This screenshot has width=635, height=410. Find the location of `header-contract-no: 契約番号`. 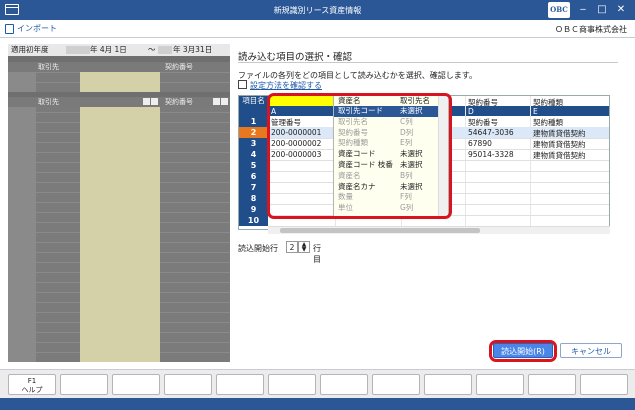

header-contract-no: 契約番号 is located at coordinates (179, 67).